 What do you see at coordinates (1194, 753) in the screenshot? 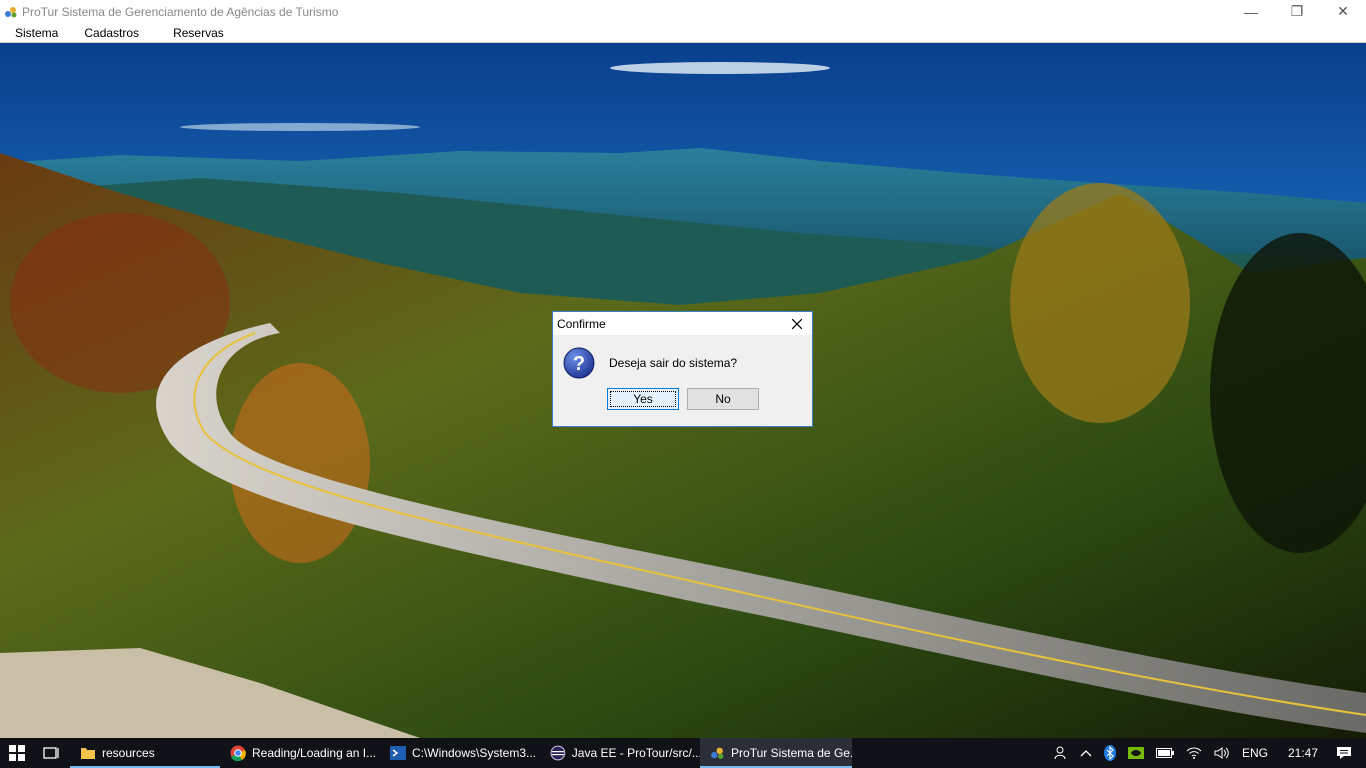
I see `wifi-icon` at bounding box center [1194, 753].